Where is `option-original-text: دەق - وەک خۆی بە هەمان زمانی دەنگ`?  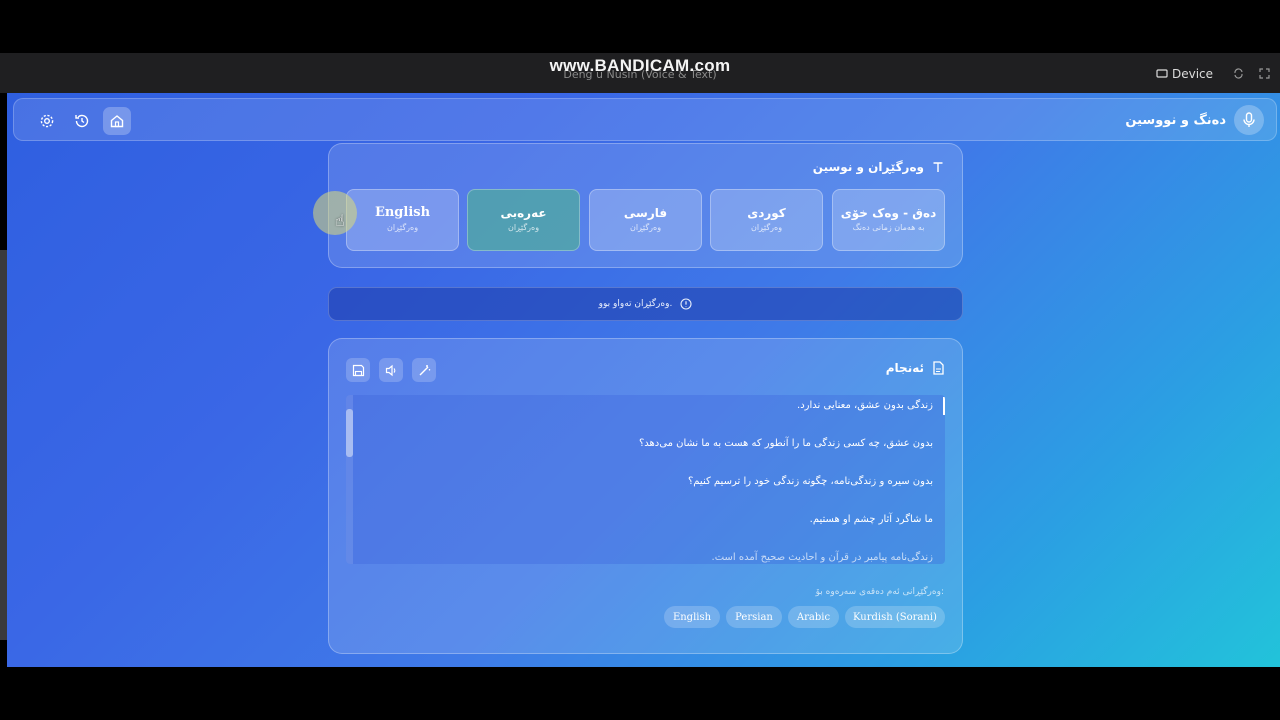 option-original-text: دەق - وەک خۆی بە هەمان زمانی دەنگ is located at coordinates (888, 220).